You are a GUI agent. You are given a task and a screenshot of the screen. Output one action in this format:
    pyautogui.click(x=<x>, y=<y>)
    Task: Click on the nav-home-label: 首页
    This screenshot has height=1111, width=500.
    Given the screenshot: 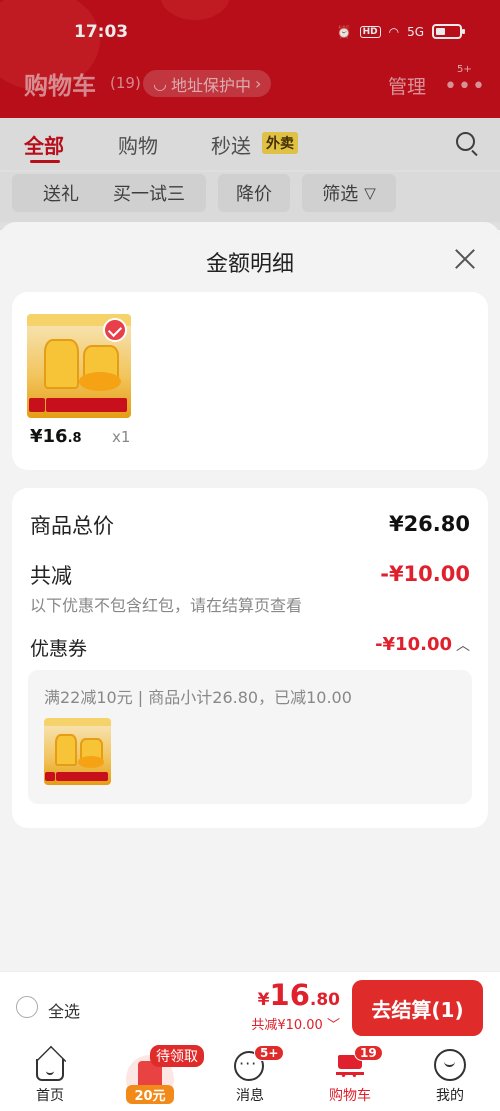 What is the action you would take?
    pyautogui.click(x=50, y=1096)
    